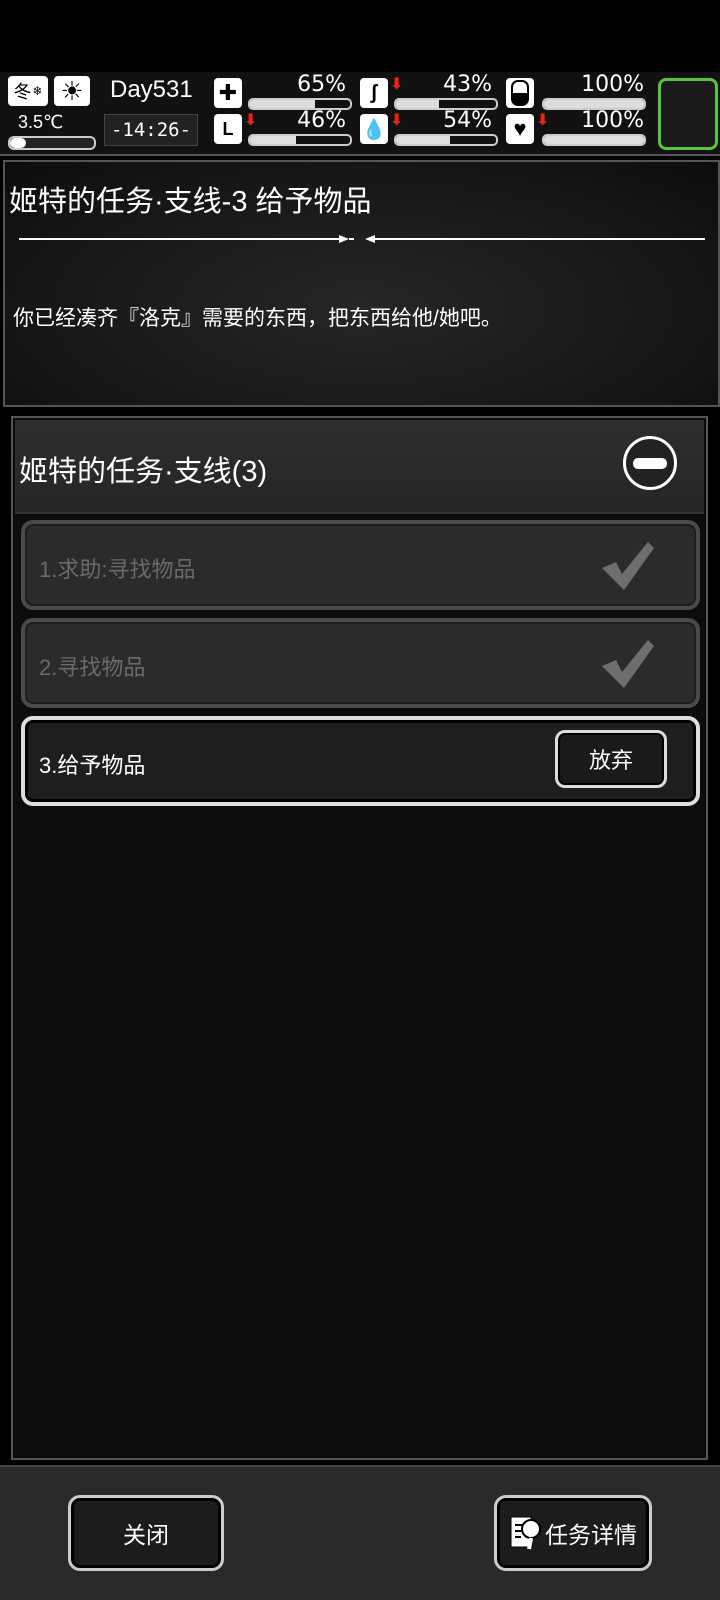  What do you see at coordinates (300, 140) in the screenshot?
I see `stamina-bar` at bounding box center [300, 140].